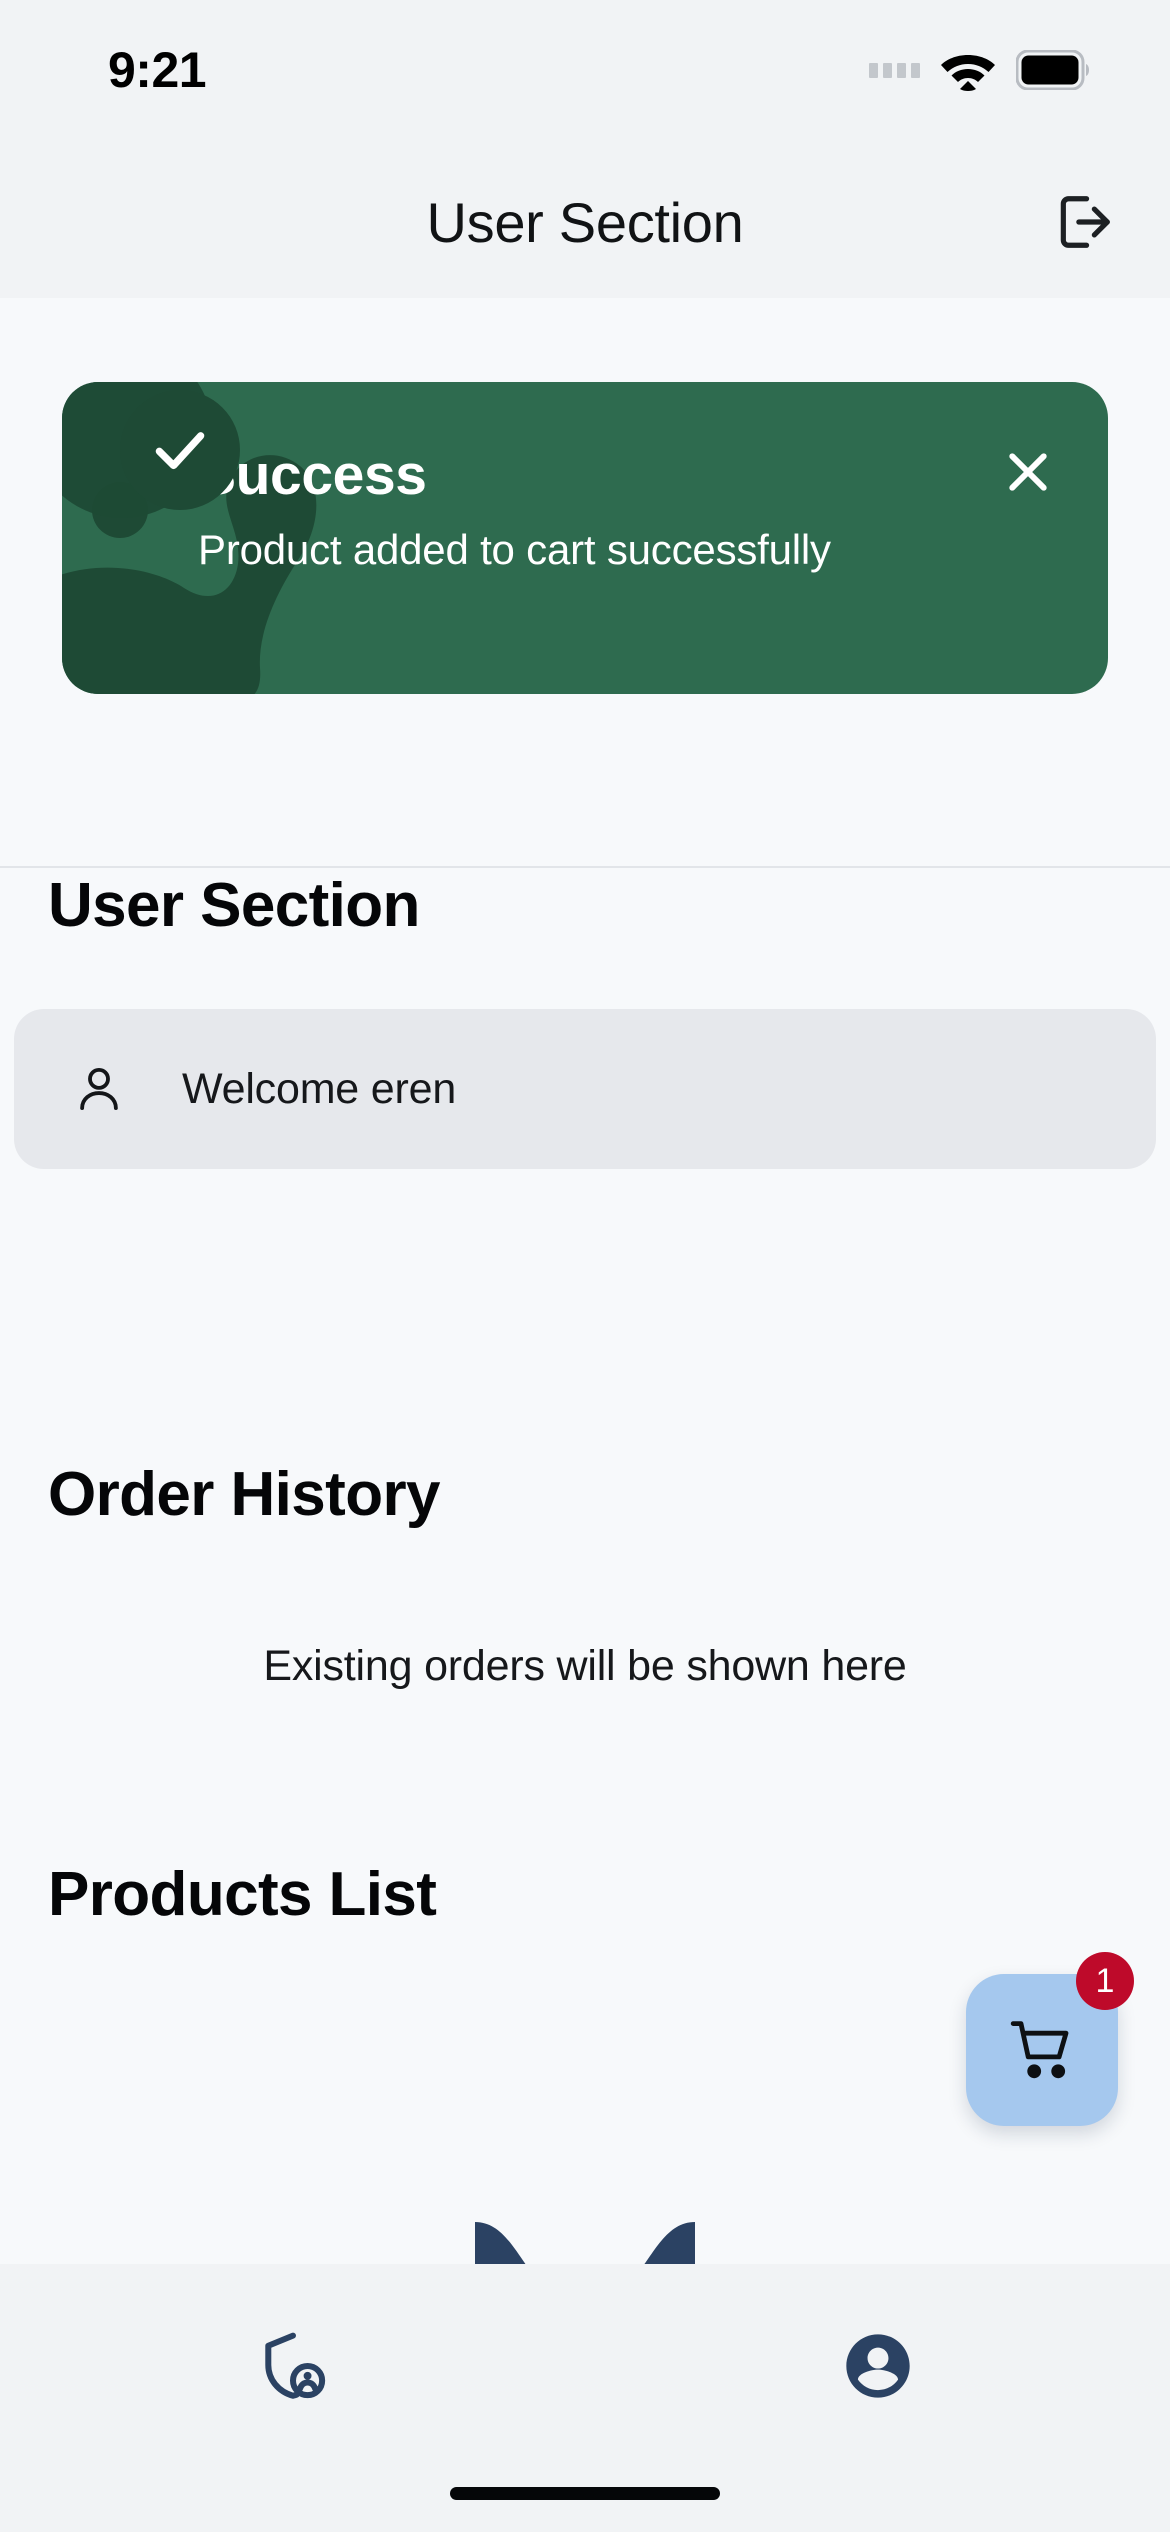 The width and height of the screenshot is (1170, 2532). I want to click on status-bar: 9:21, so click(585, 73).